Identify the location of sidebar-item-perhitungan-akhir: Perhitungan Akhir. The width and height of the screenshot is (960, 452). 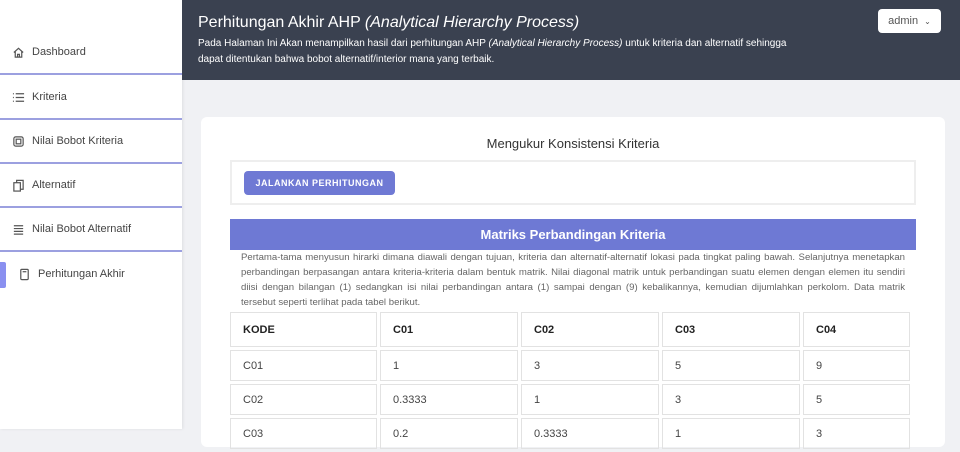
(91, 274).